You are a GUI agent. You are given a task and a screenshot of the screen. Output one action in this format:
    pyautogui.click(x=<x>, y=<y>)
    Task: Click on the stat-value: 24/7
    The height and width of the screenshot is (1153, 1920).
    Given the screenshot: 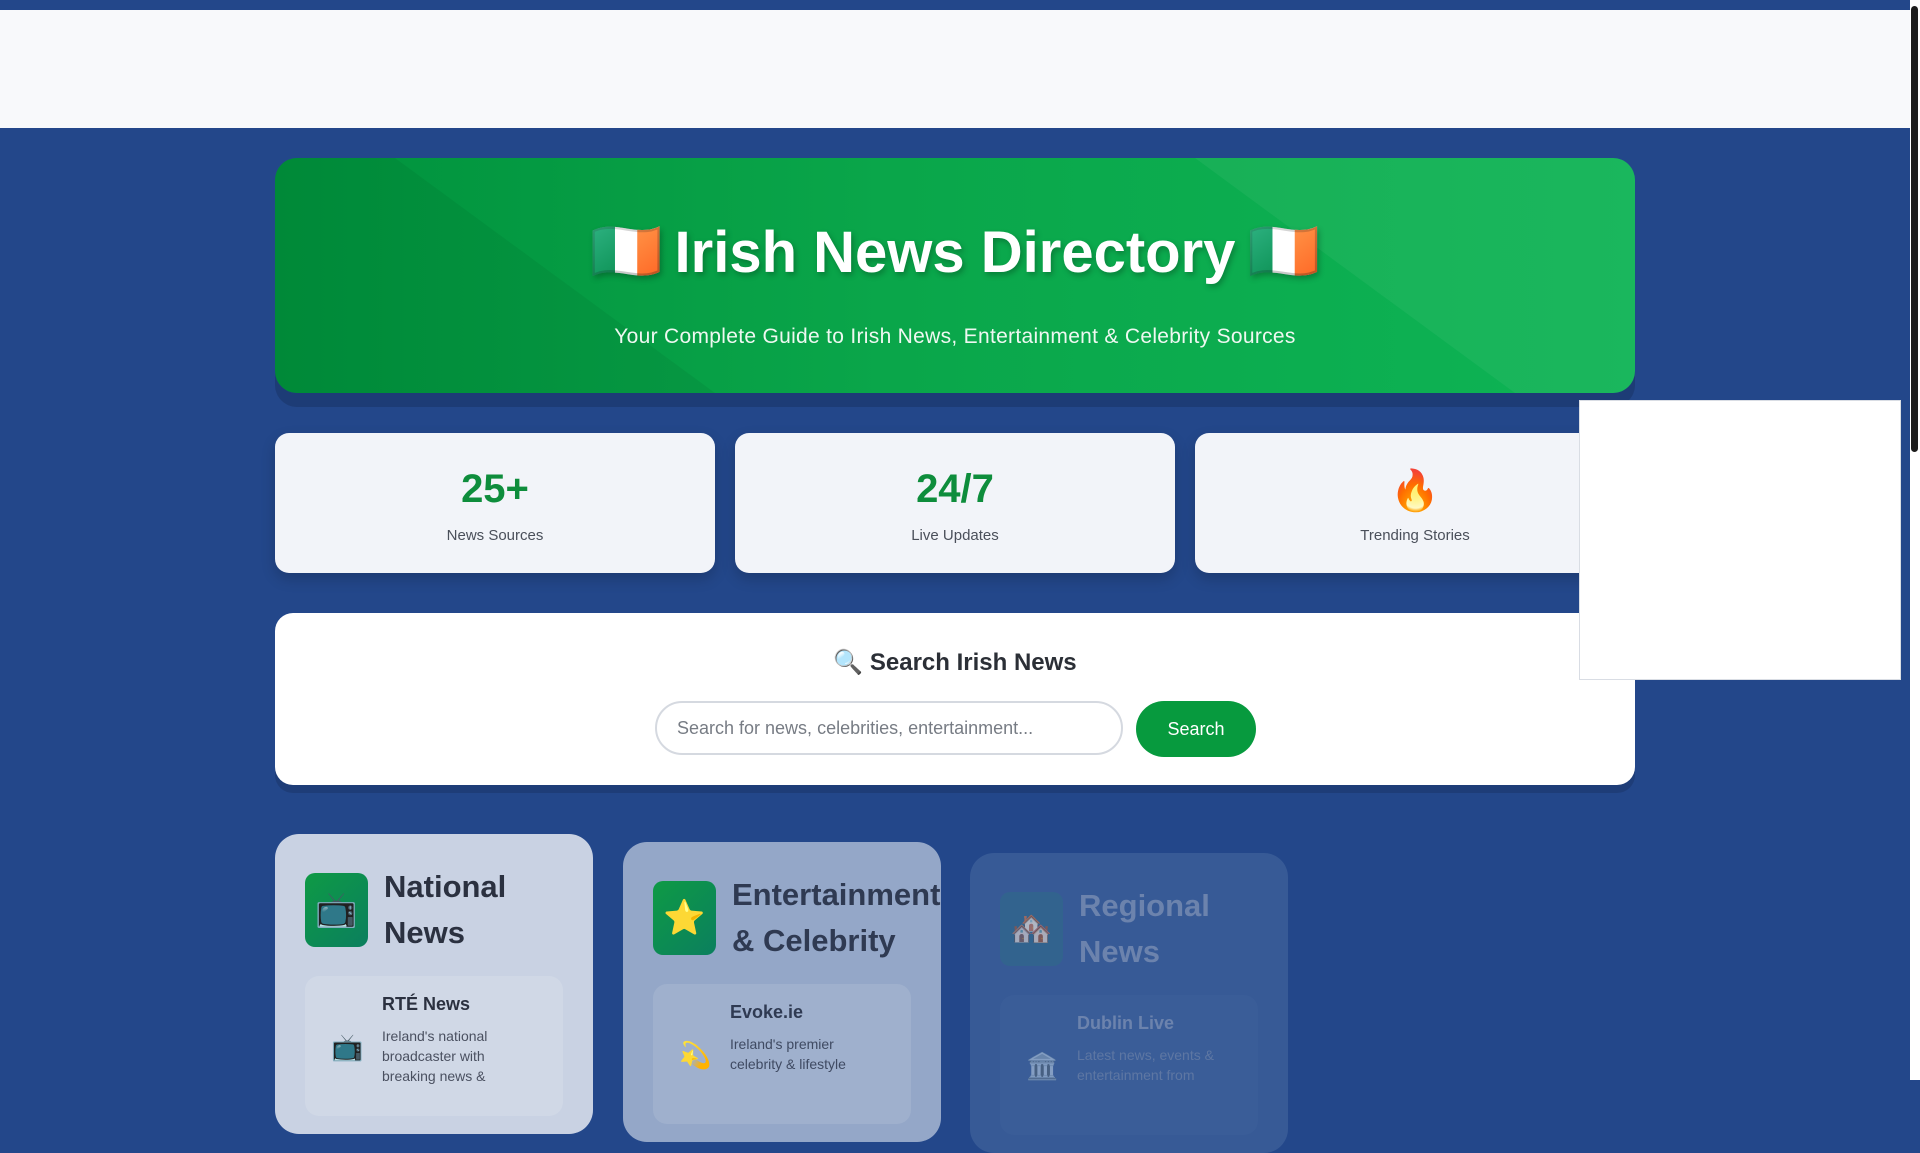 What is the action you would take?
    pyautogui.click(x=955, y=489)
    